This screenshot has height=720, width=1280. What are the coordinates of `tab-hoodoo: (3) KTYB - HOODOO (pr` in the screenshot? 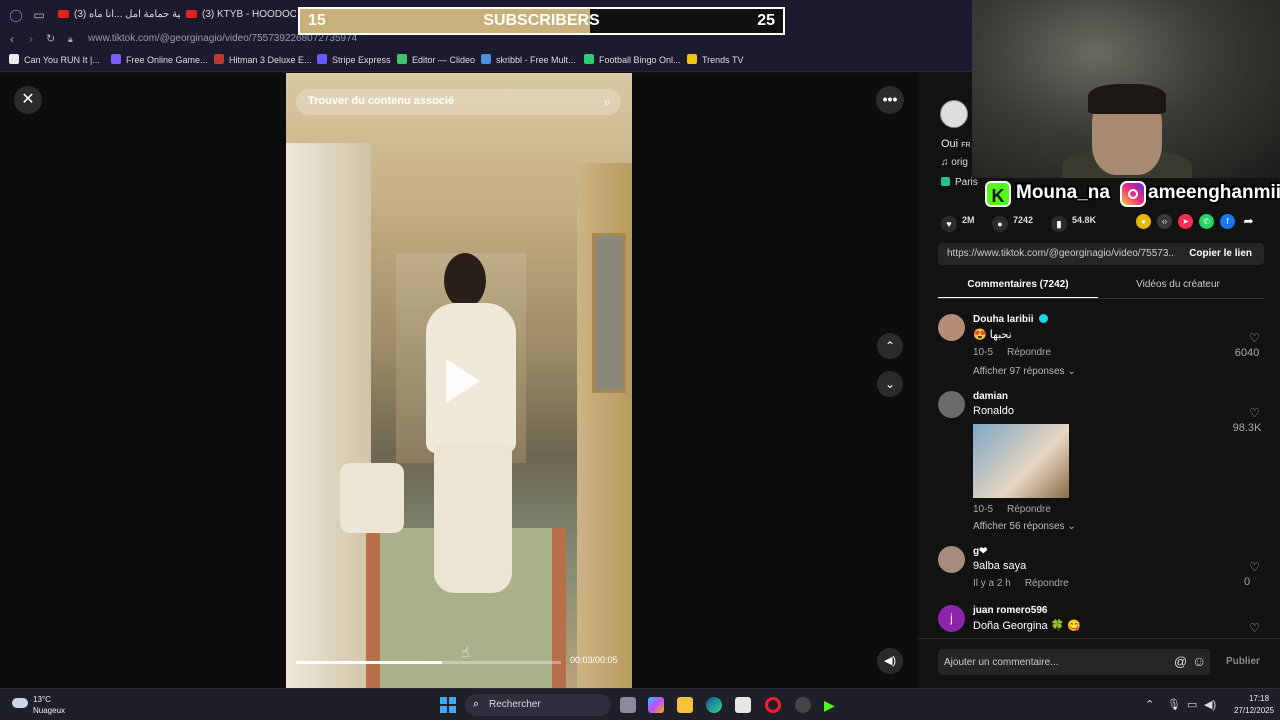 It's located at (241, 15).